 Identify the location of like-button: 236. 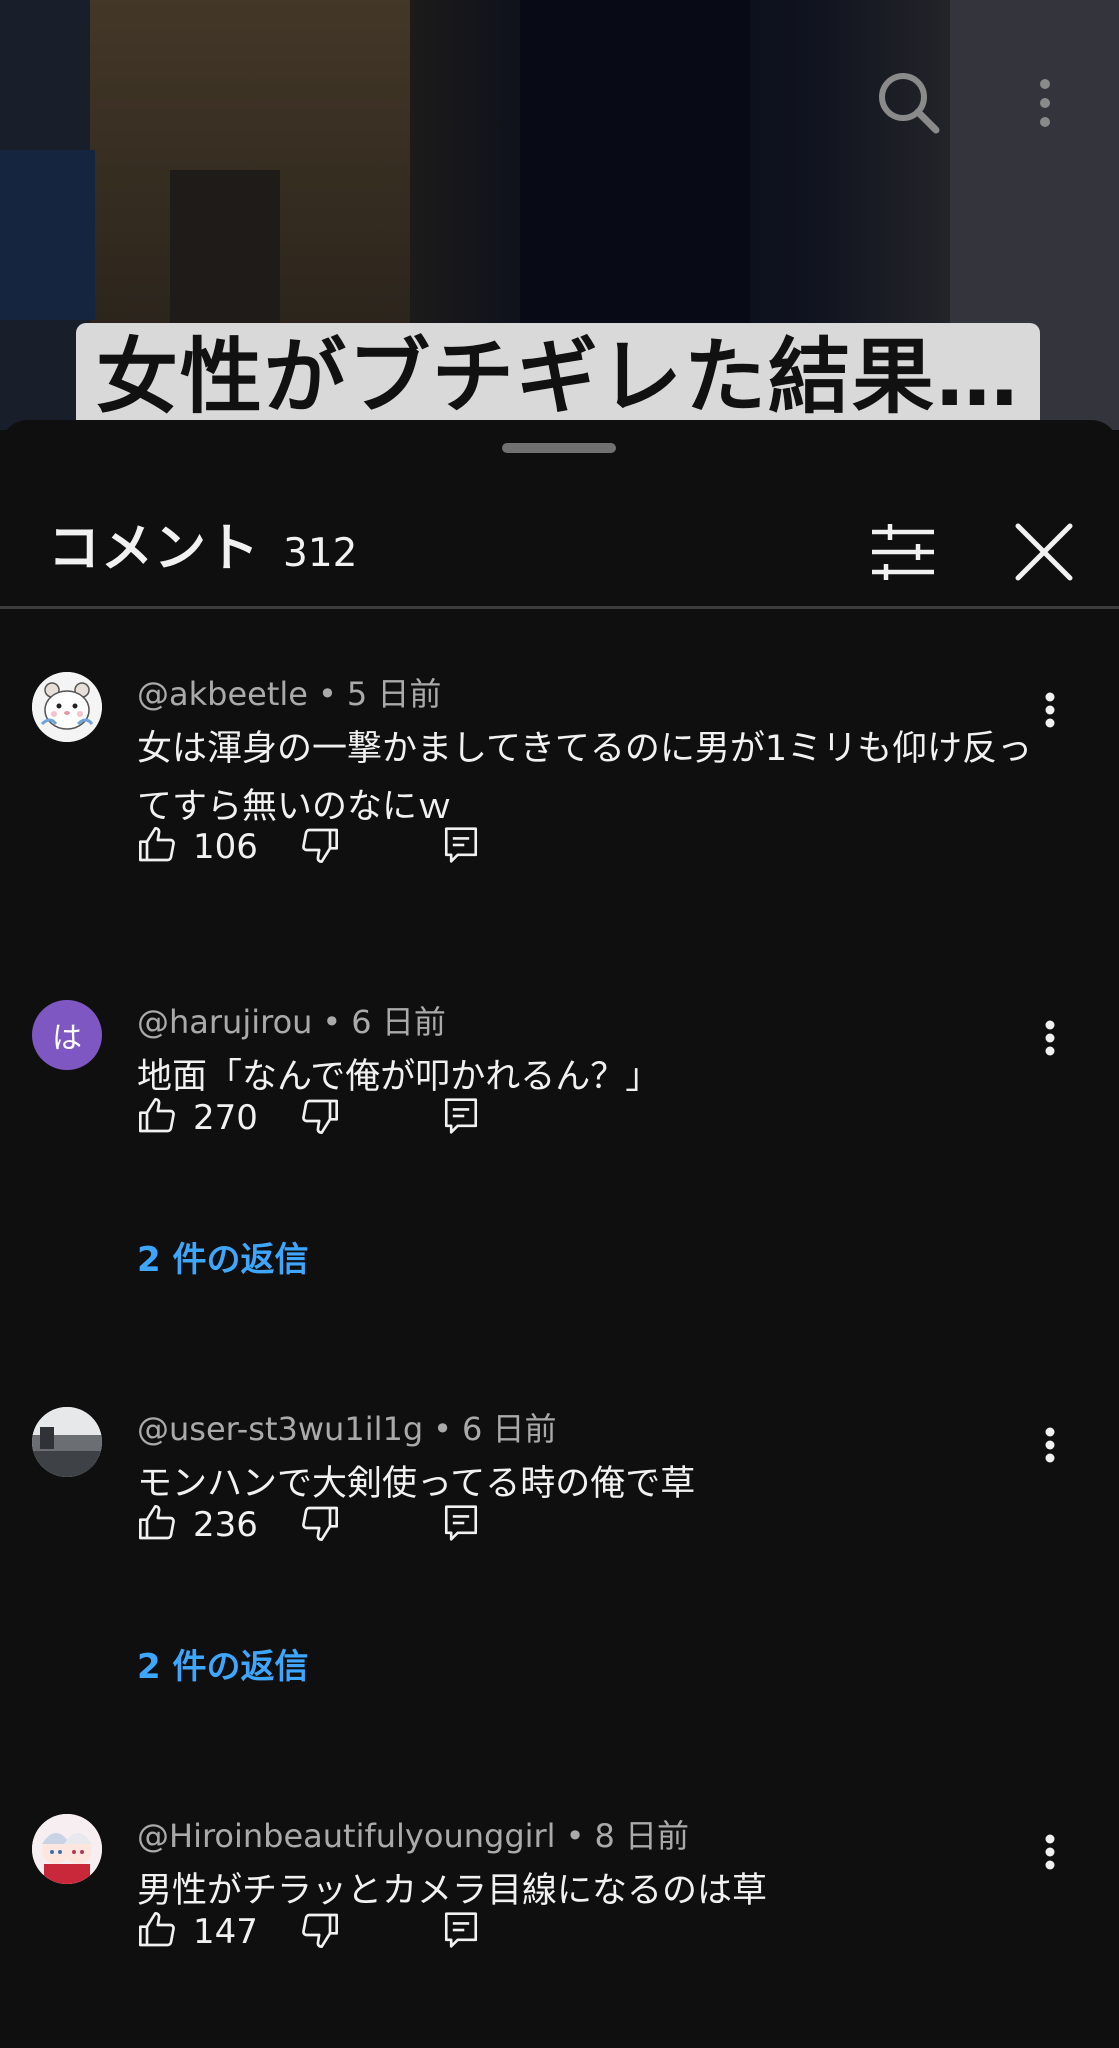
(197, 1525).